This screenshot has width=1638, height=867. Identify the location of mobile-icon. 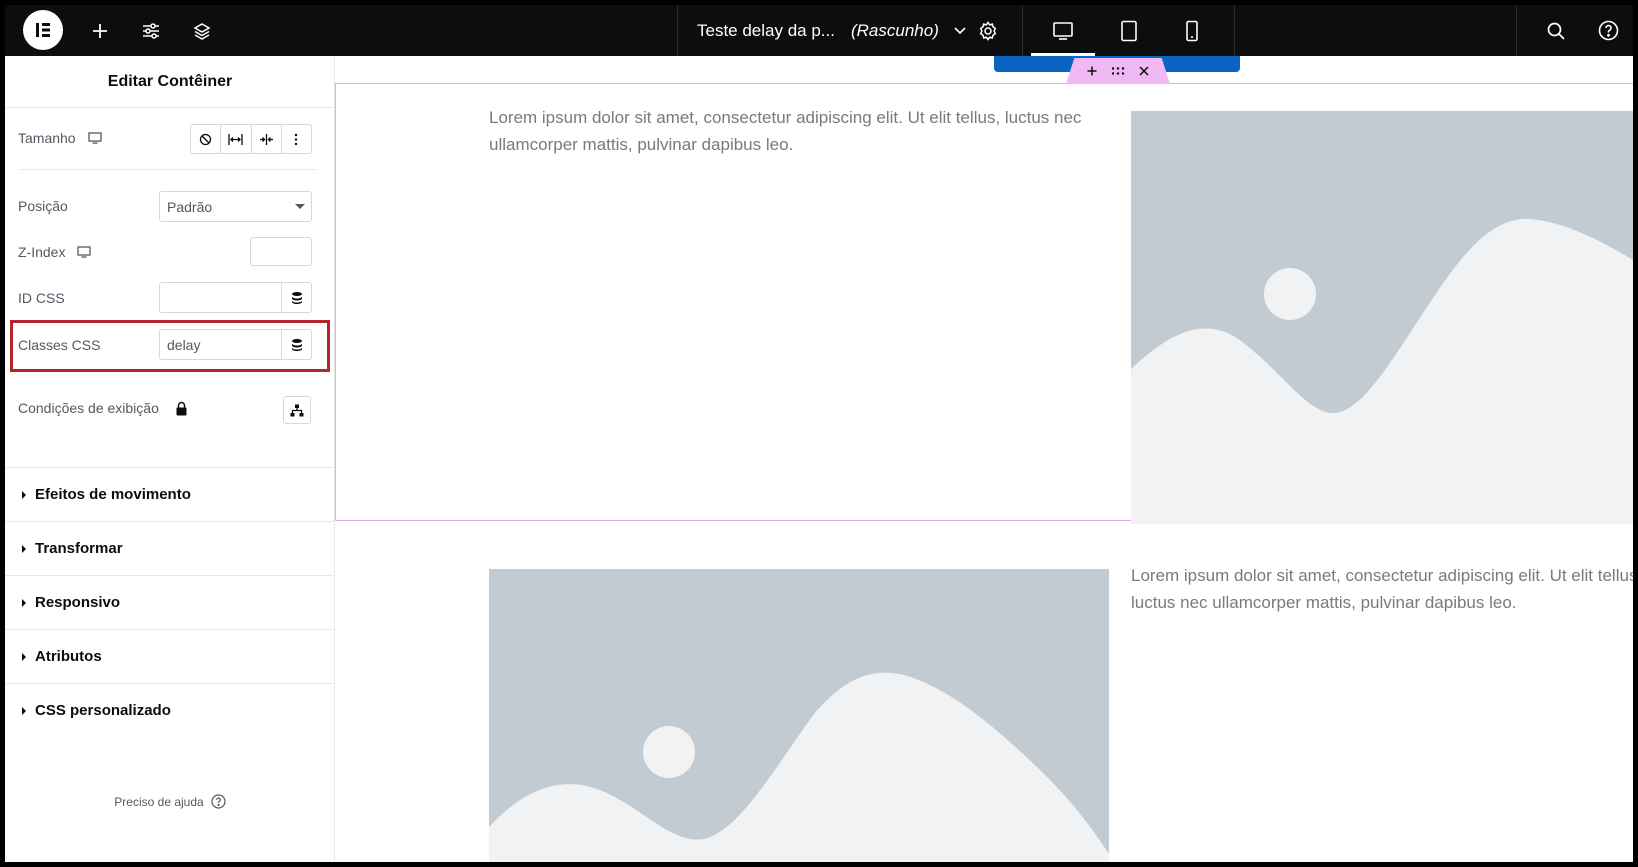
(1192, 30).